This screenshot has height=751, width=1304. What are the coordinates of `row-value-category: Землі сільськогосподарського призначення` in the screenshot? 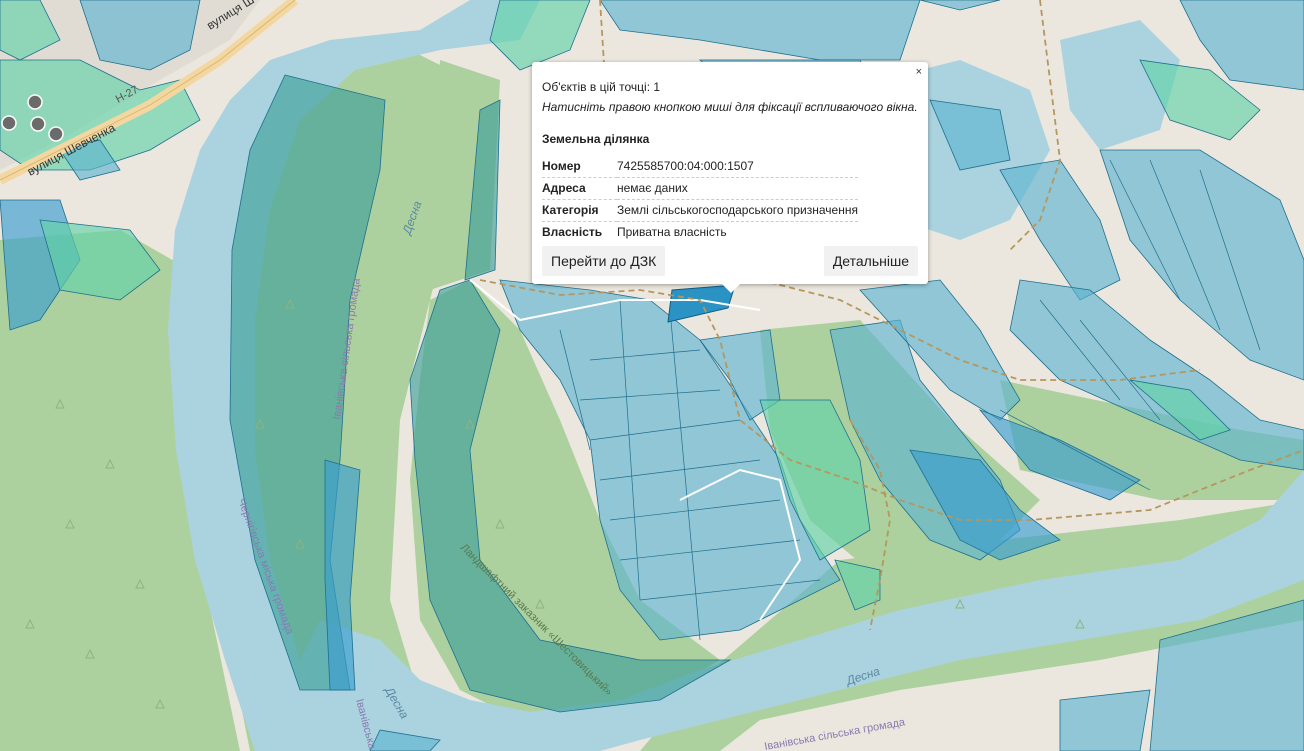 It's located at (737, 210).